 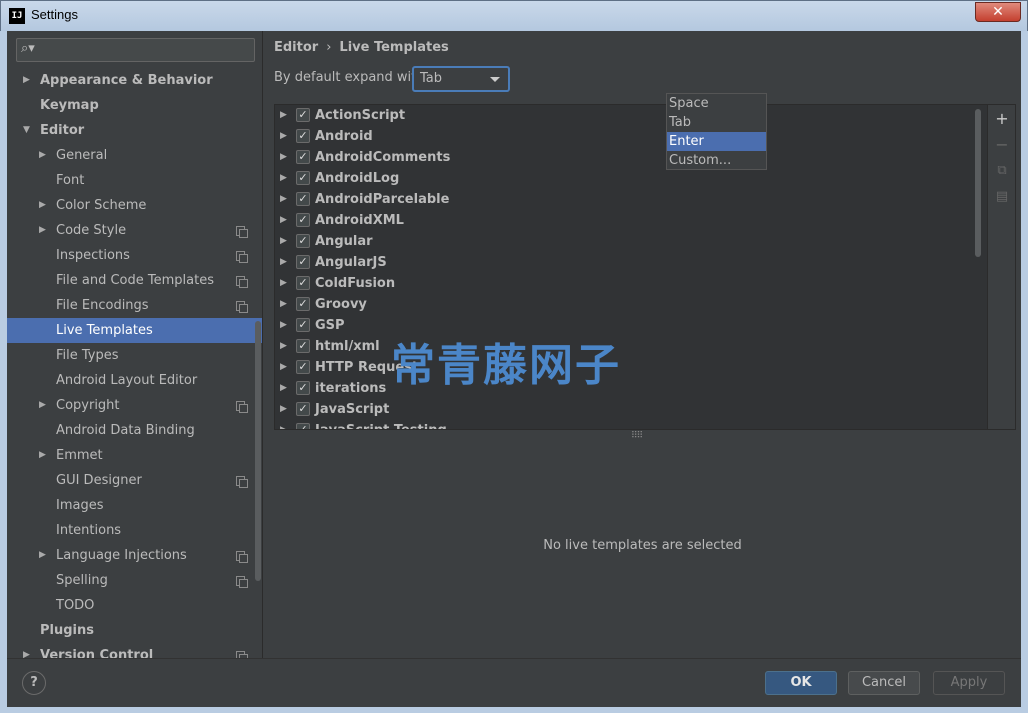 What do you see at coordinates (134, 330) in the screenshot?
I see `sidebar-item: Live Templates` at bounding box center [134, 330].